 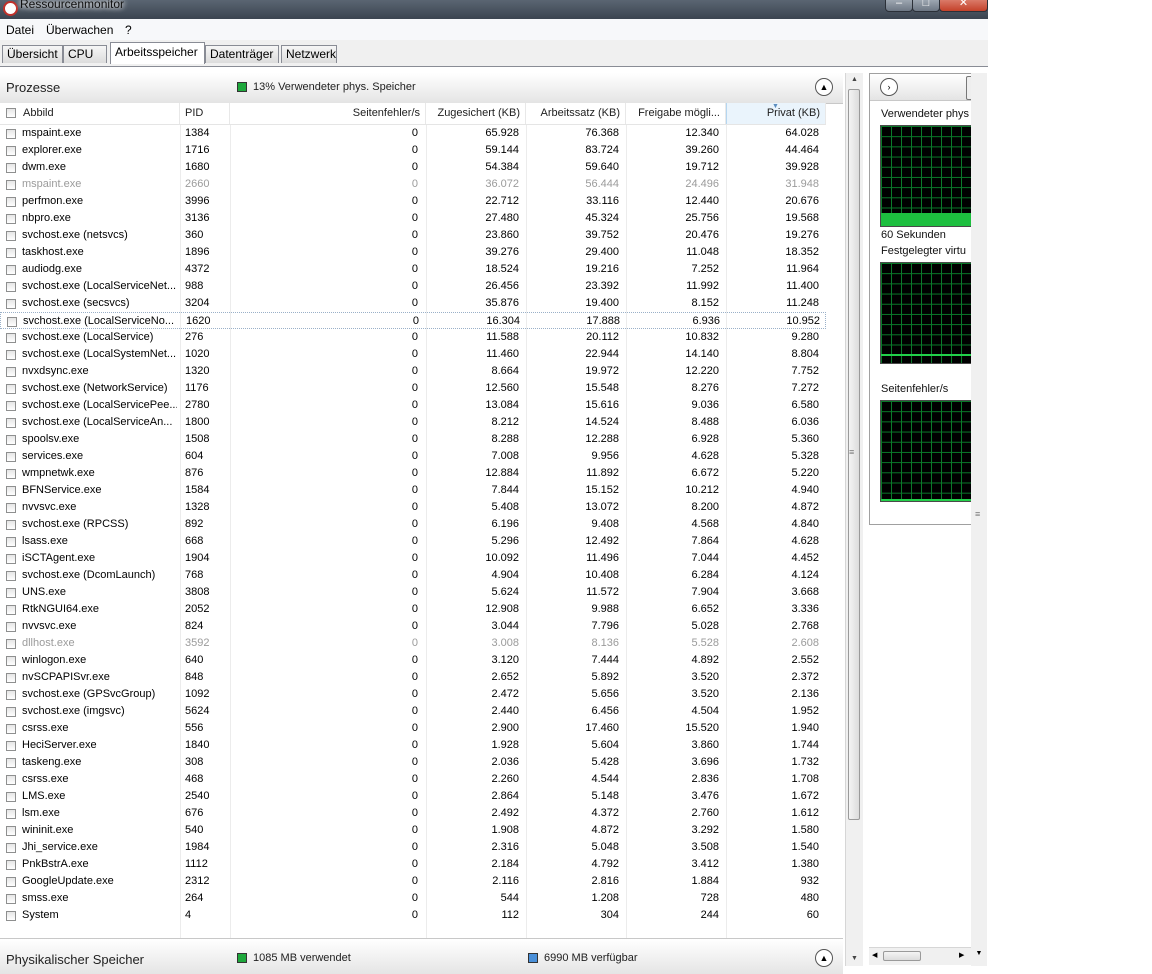 What do you see at coordinates (413, 592) in the screenshot?
I see `table-row: UNS.exe 3808 0 5.624 11.572 7.904 3.668` at bounding box center [413, 592].